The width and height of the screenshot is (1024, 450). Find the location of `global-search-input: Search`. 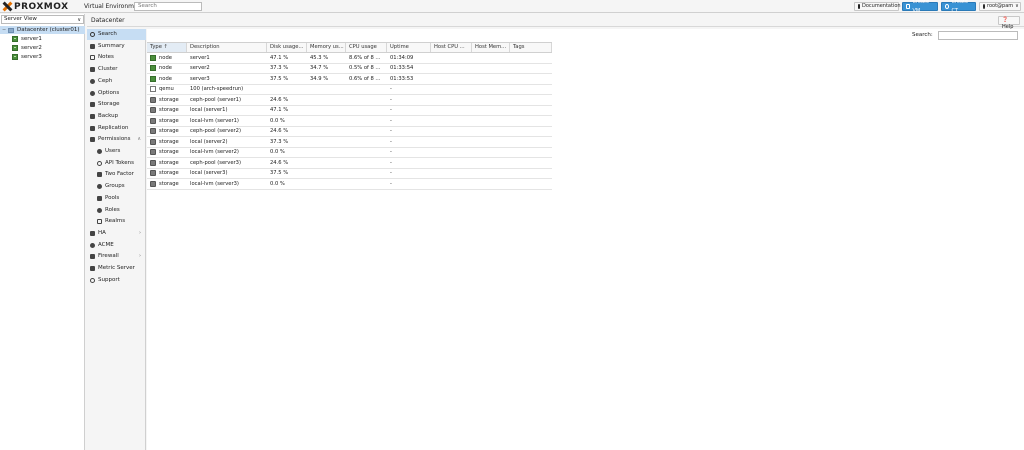

global-search-input: Search is located at coordinates (168, 6).